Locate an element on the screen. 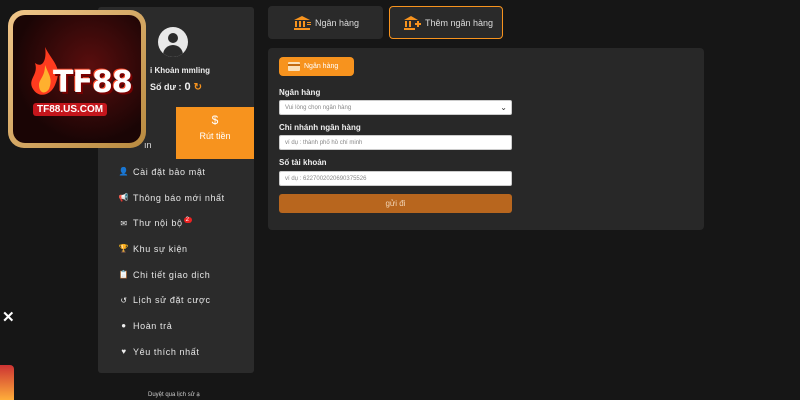 The height and width of the screenshot is (400, 800). bank-icon is located at coordinates (302, 22).